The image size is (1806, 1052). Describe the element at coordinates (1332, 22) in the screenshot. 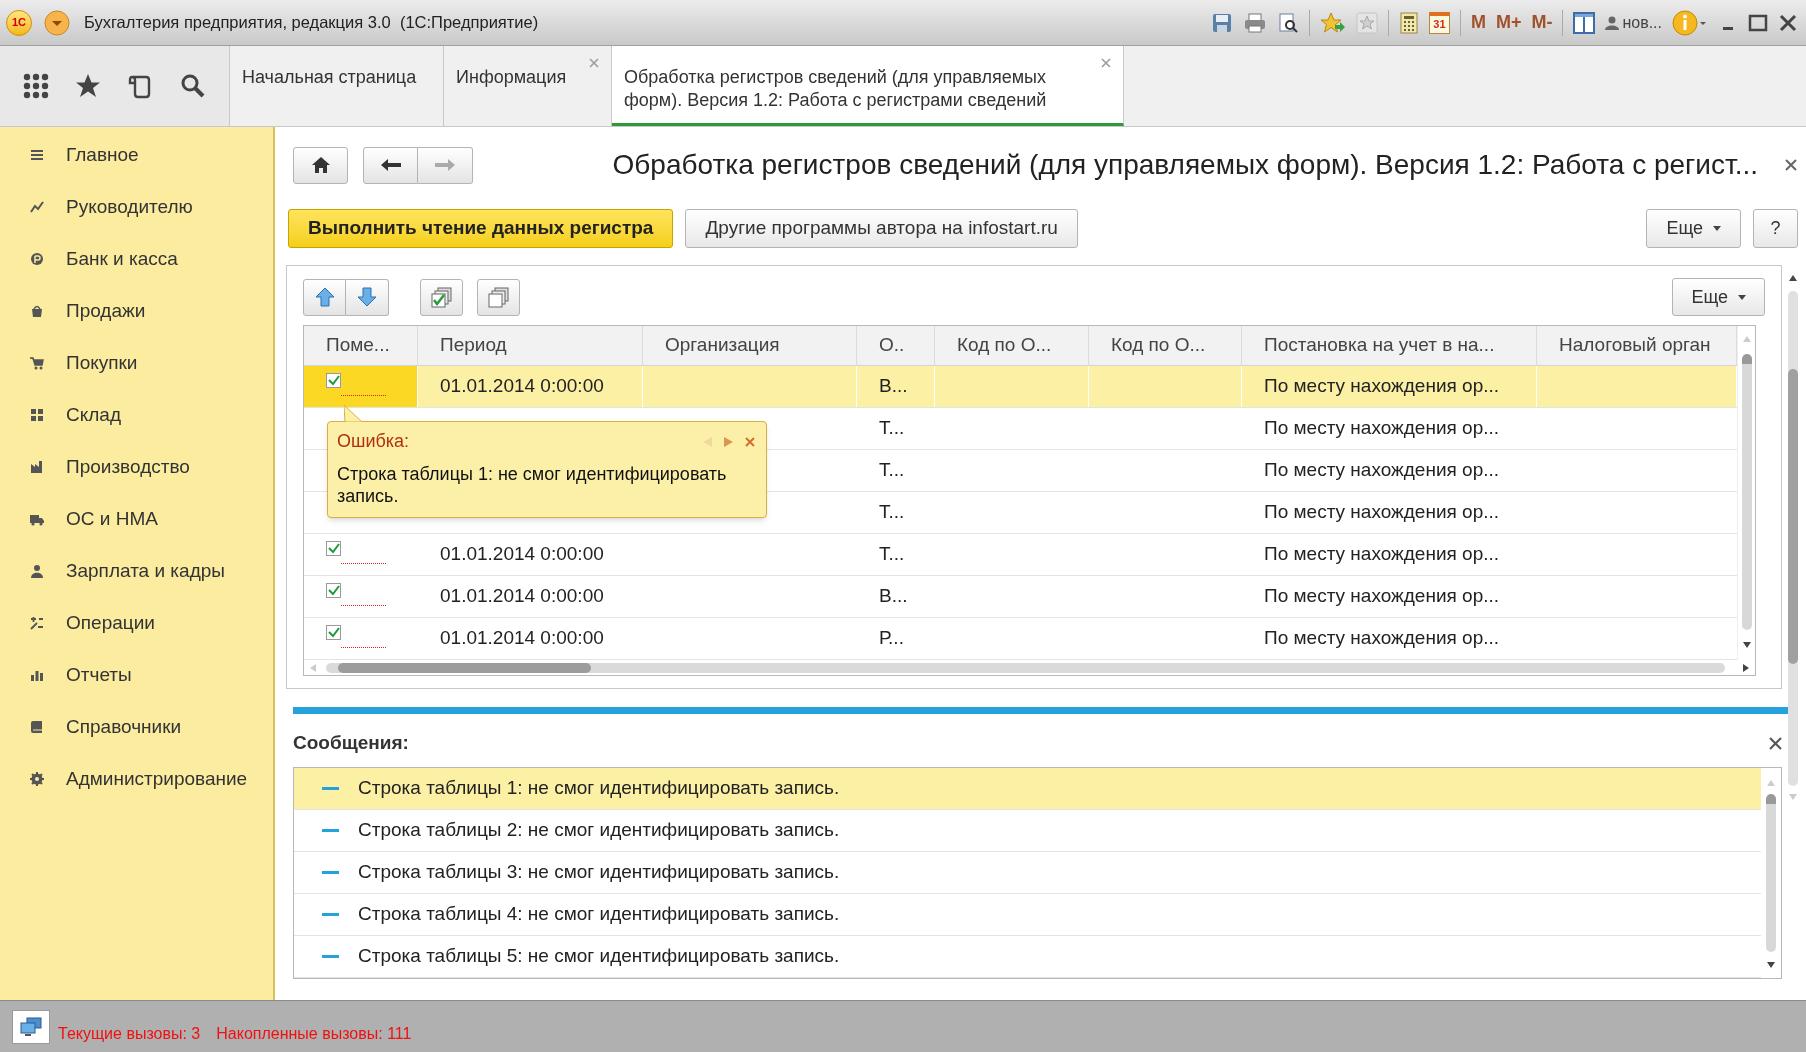

I see `star-arrow-icon` at that location.